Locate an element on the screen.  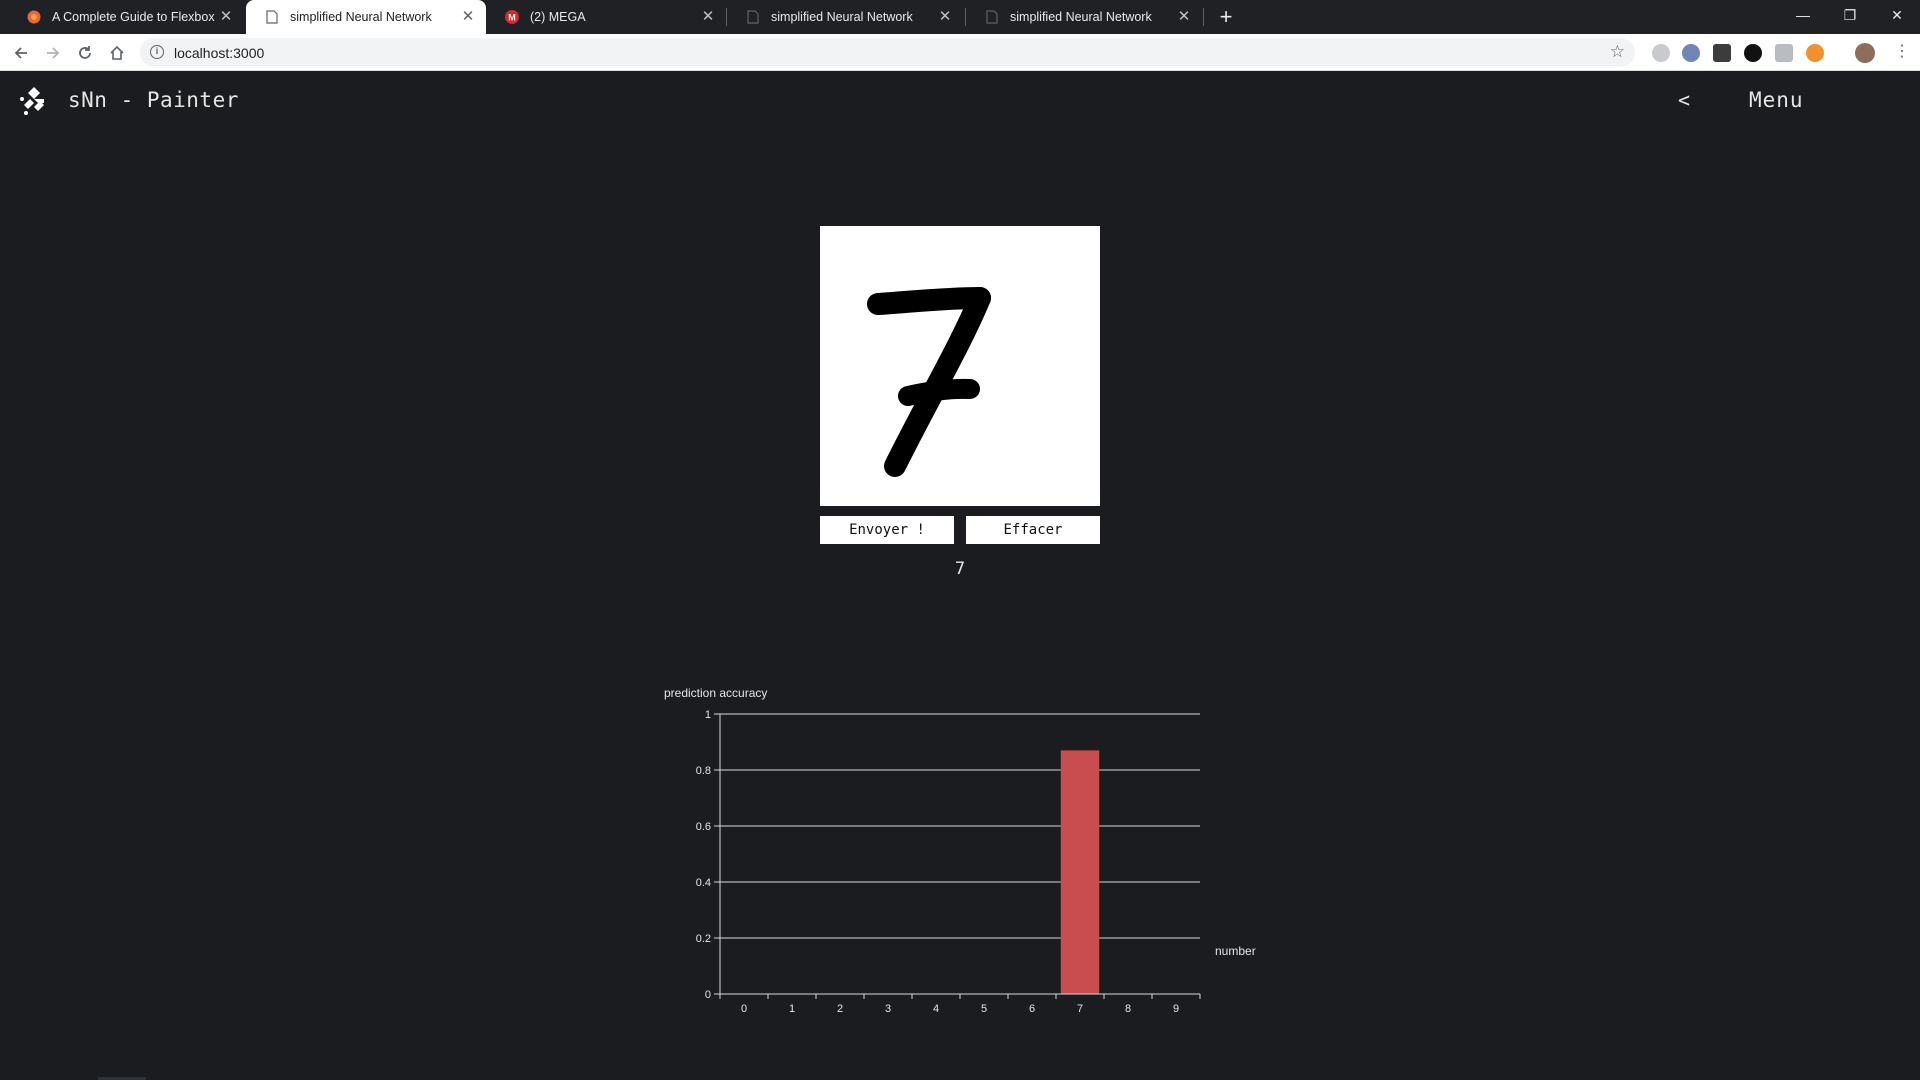
chart-axes: 0 0.2 0.4 0.6 0.8 1 0 1 2 3 4 5 6 7 8 9 is located at coordinates (948, 862).